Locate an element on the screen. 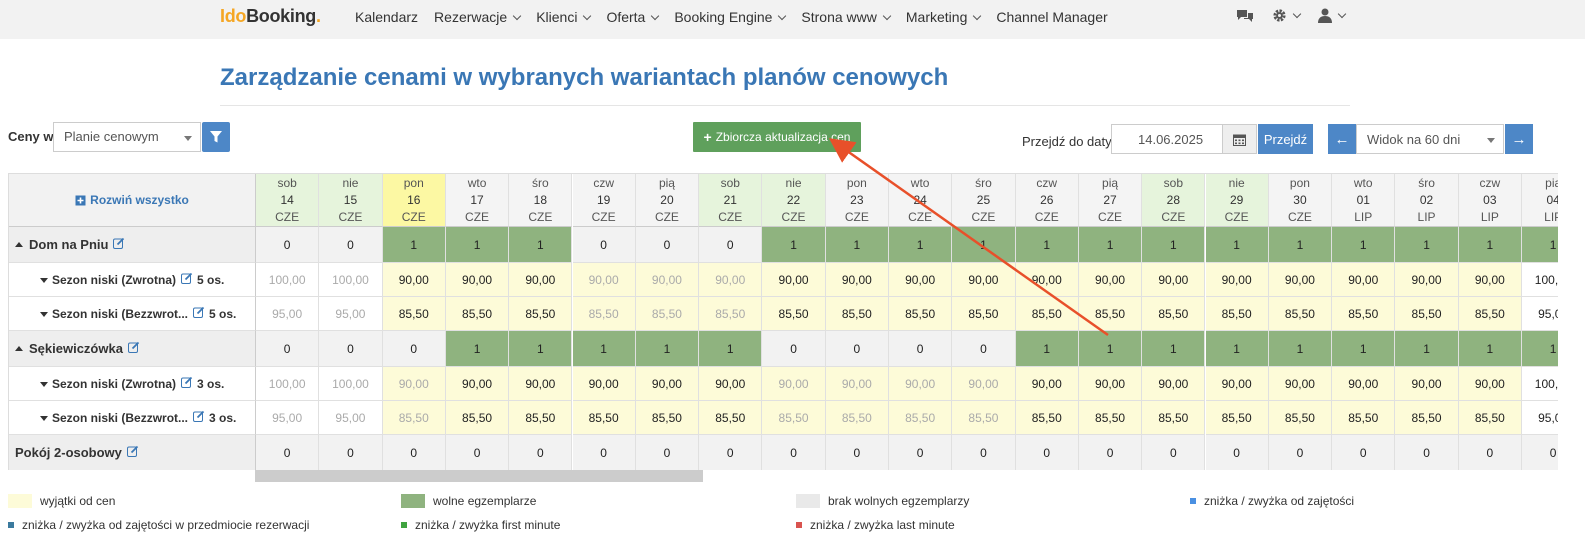 The image size is (1585, 552). day-header-16-cze: pon 16 CZE is located at coordinates (414, 200).